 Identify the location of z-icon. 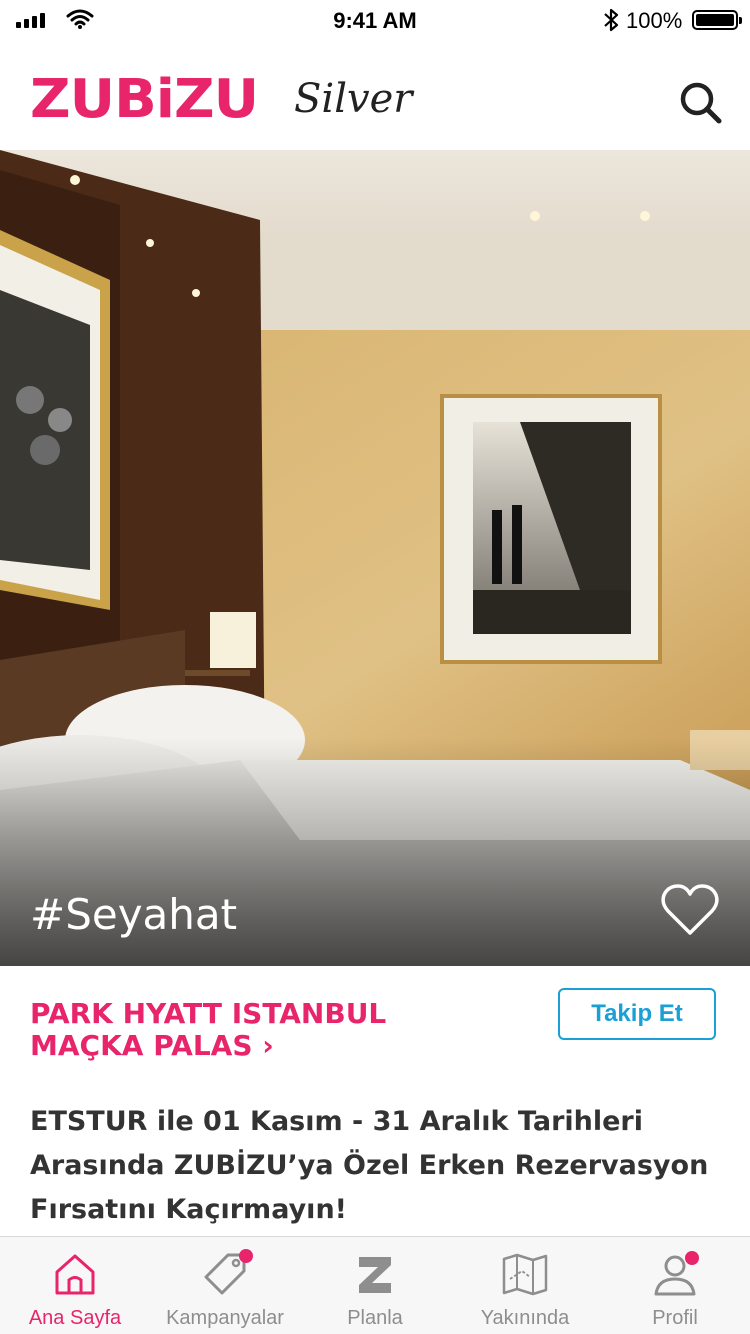
(375, 1275).